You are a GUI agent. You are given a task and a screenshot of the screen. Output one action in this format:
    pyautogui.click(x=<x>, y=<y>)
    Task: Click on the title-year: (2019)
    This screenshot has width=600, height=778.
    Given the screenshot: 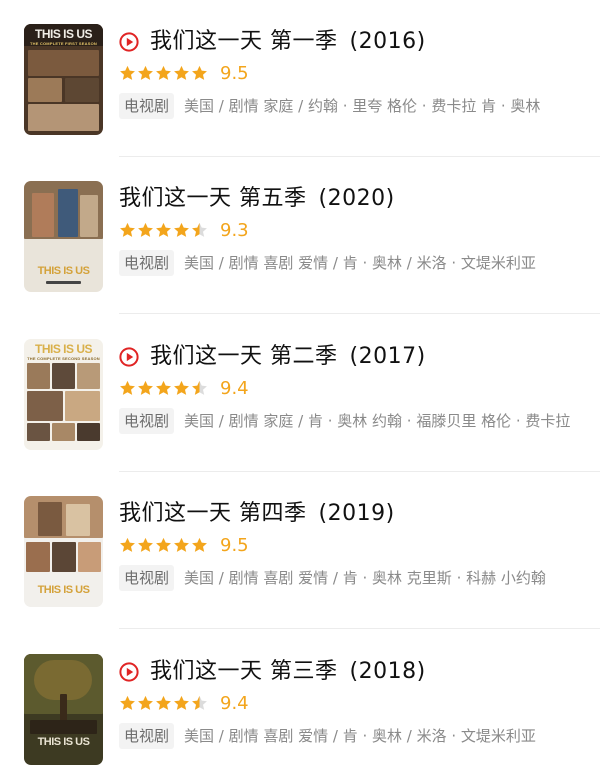 What is the action you would take?
    pyautogui.click(x=356, y=513)
    